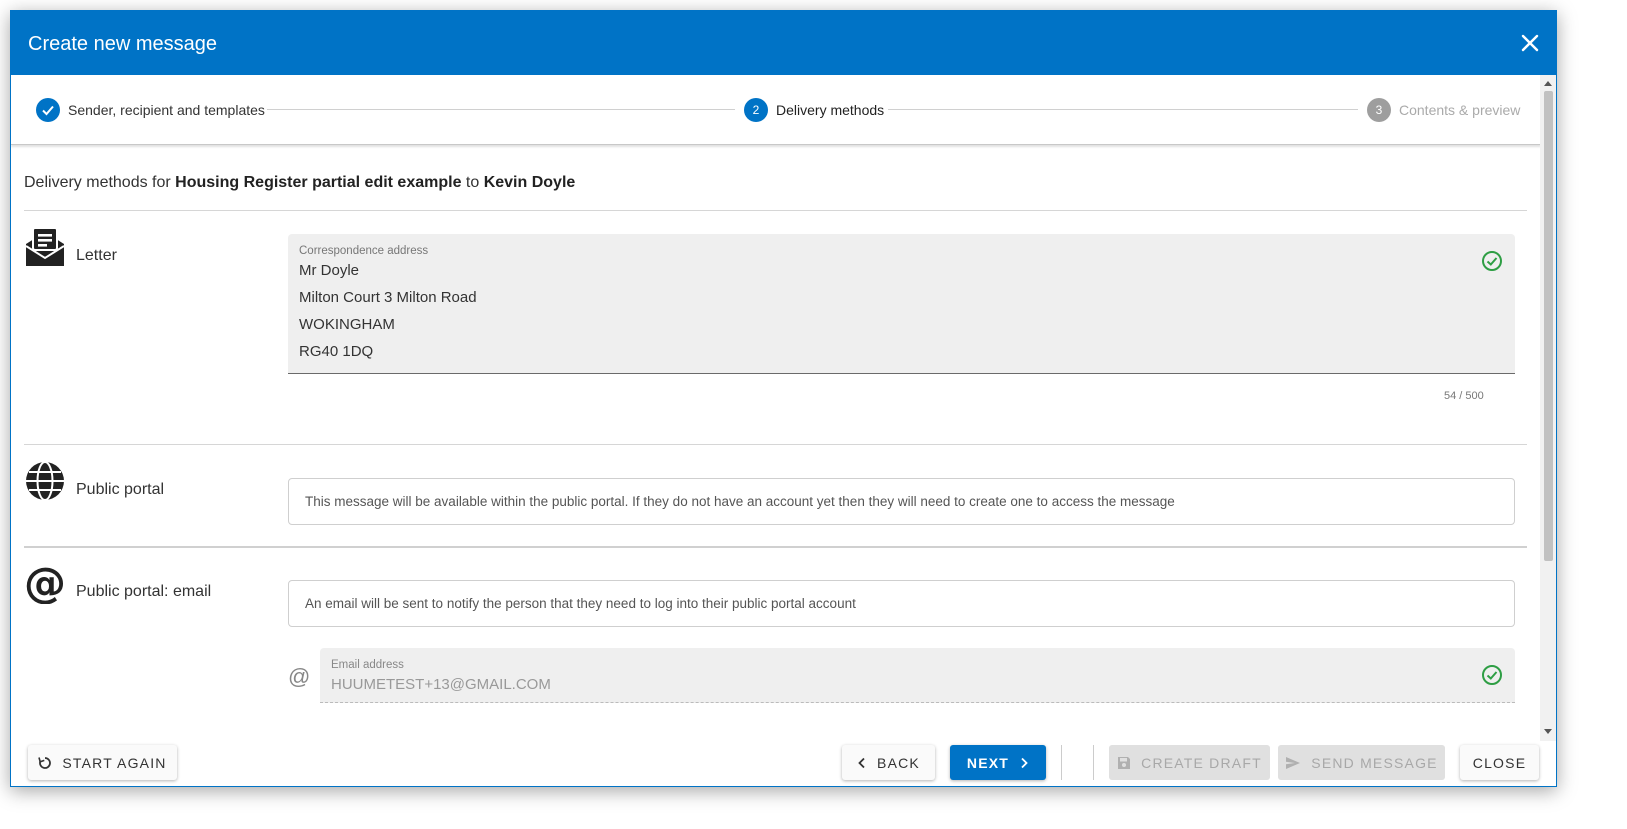 Image resolution: width=1627 pixels, height=829 pixels. What do you see at coordinates (318, 182) in the screenshot?
I see `heading-subject: Housing Register partial edit example` at bounding box center [318, 182].